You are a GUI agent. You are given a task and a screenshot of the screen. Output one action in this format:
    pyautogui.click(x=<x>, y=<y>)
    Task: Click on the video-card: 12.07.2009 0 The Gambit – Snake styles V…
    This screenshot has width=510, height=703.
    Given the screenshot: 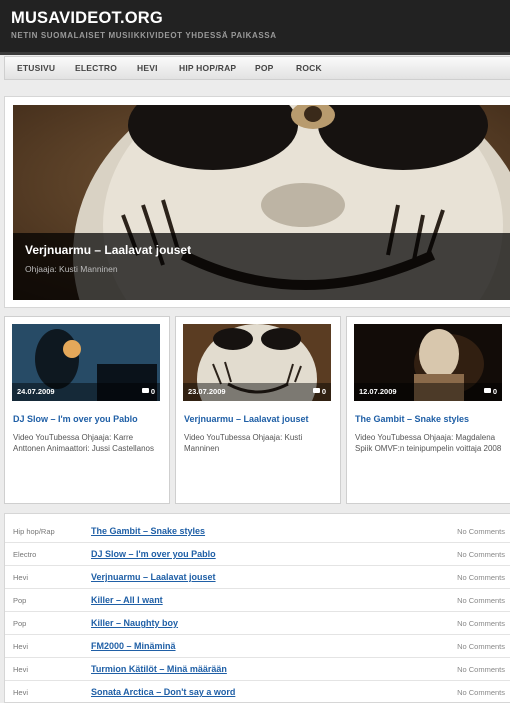 What is the action you would take?
    pyautogui.click(x=428, y=410)
    